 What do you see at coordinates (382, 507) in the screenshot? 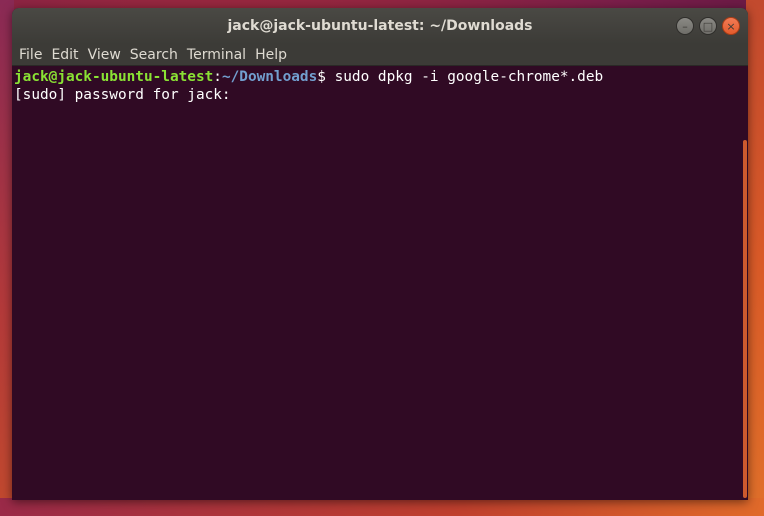
I see `desktop-background-bottom` at bounding box center [382, 507].